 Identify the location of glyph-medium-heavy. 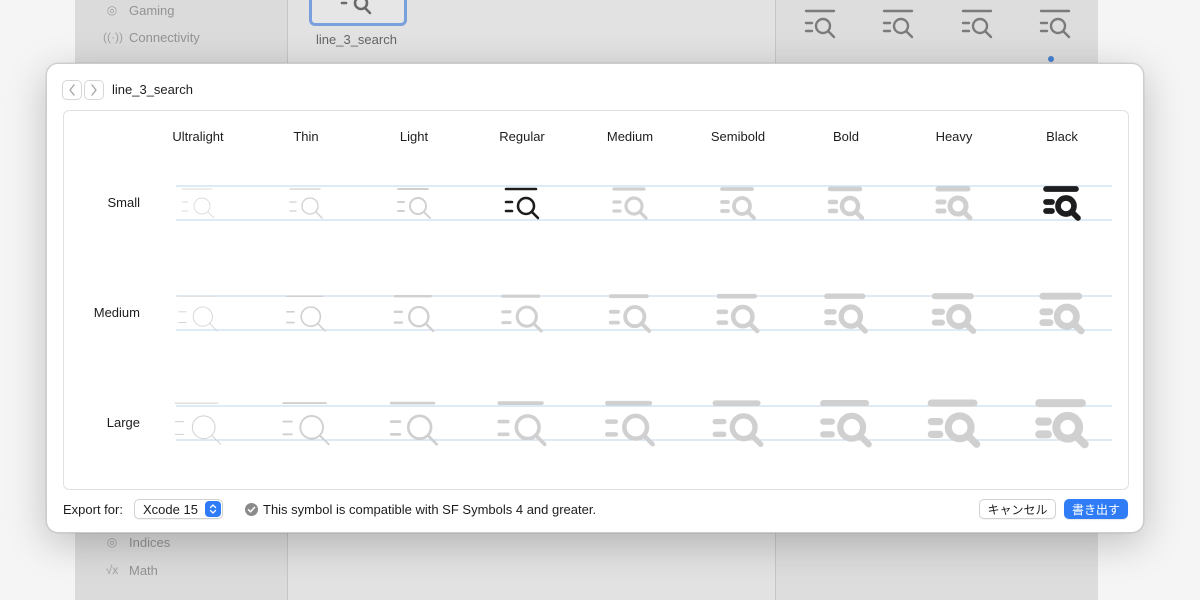
(954, 314).